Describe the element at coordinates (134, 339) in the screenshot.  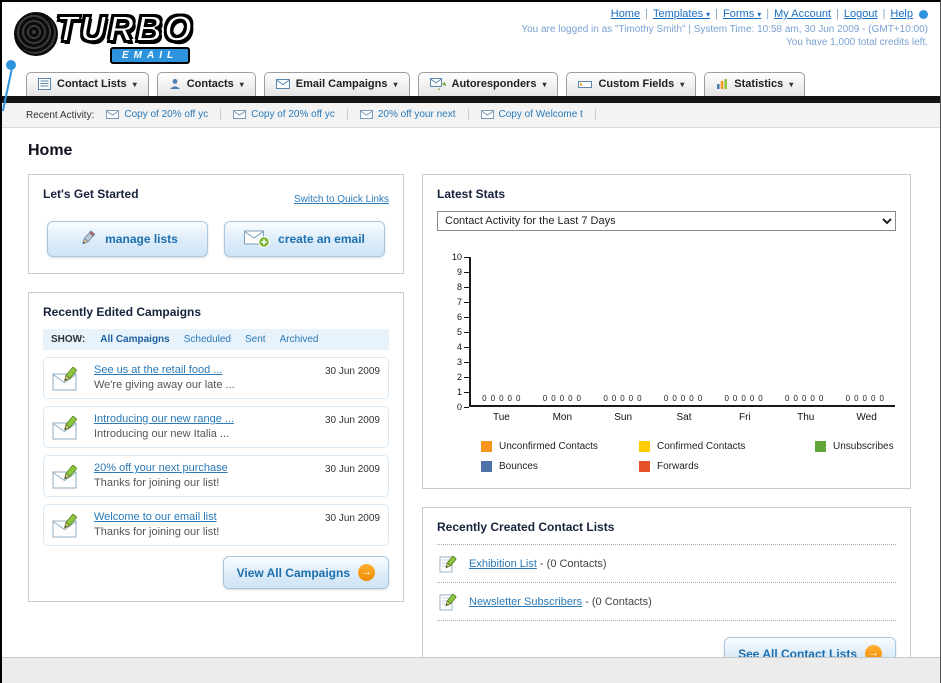
I see `filter-all-campaigns: All Campaigns` at that location.